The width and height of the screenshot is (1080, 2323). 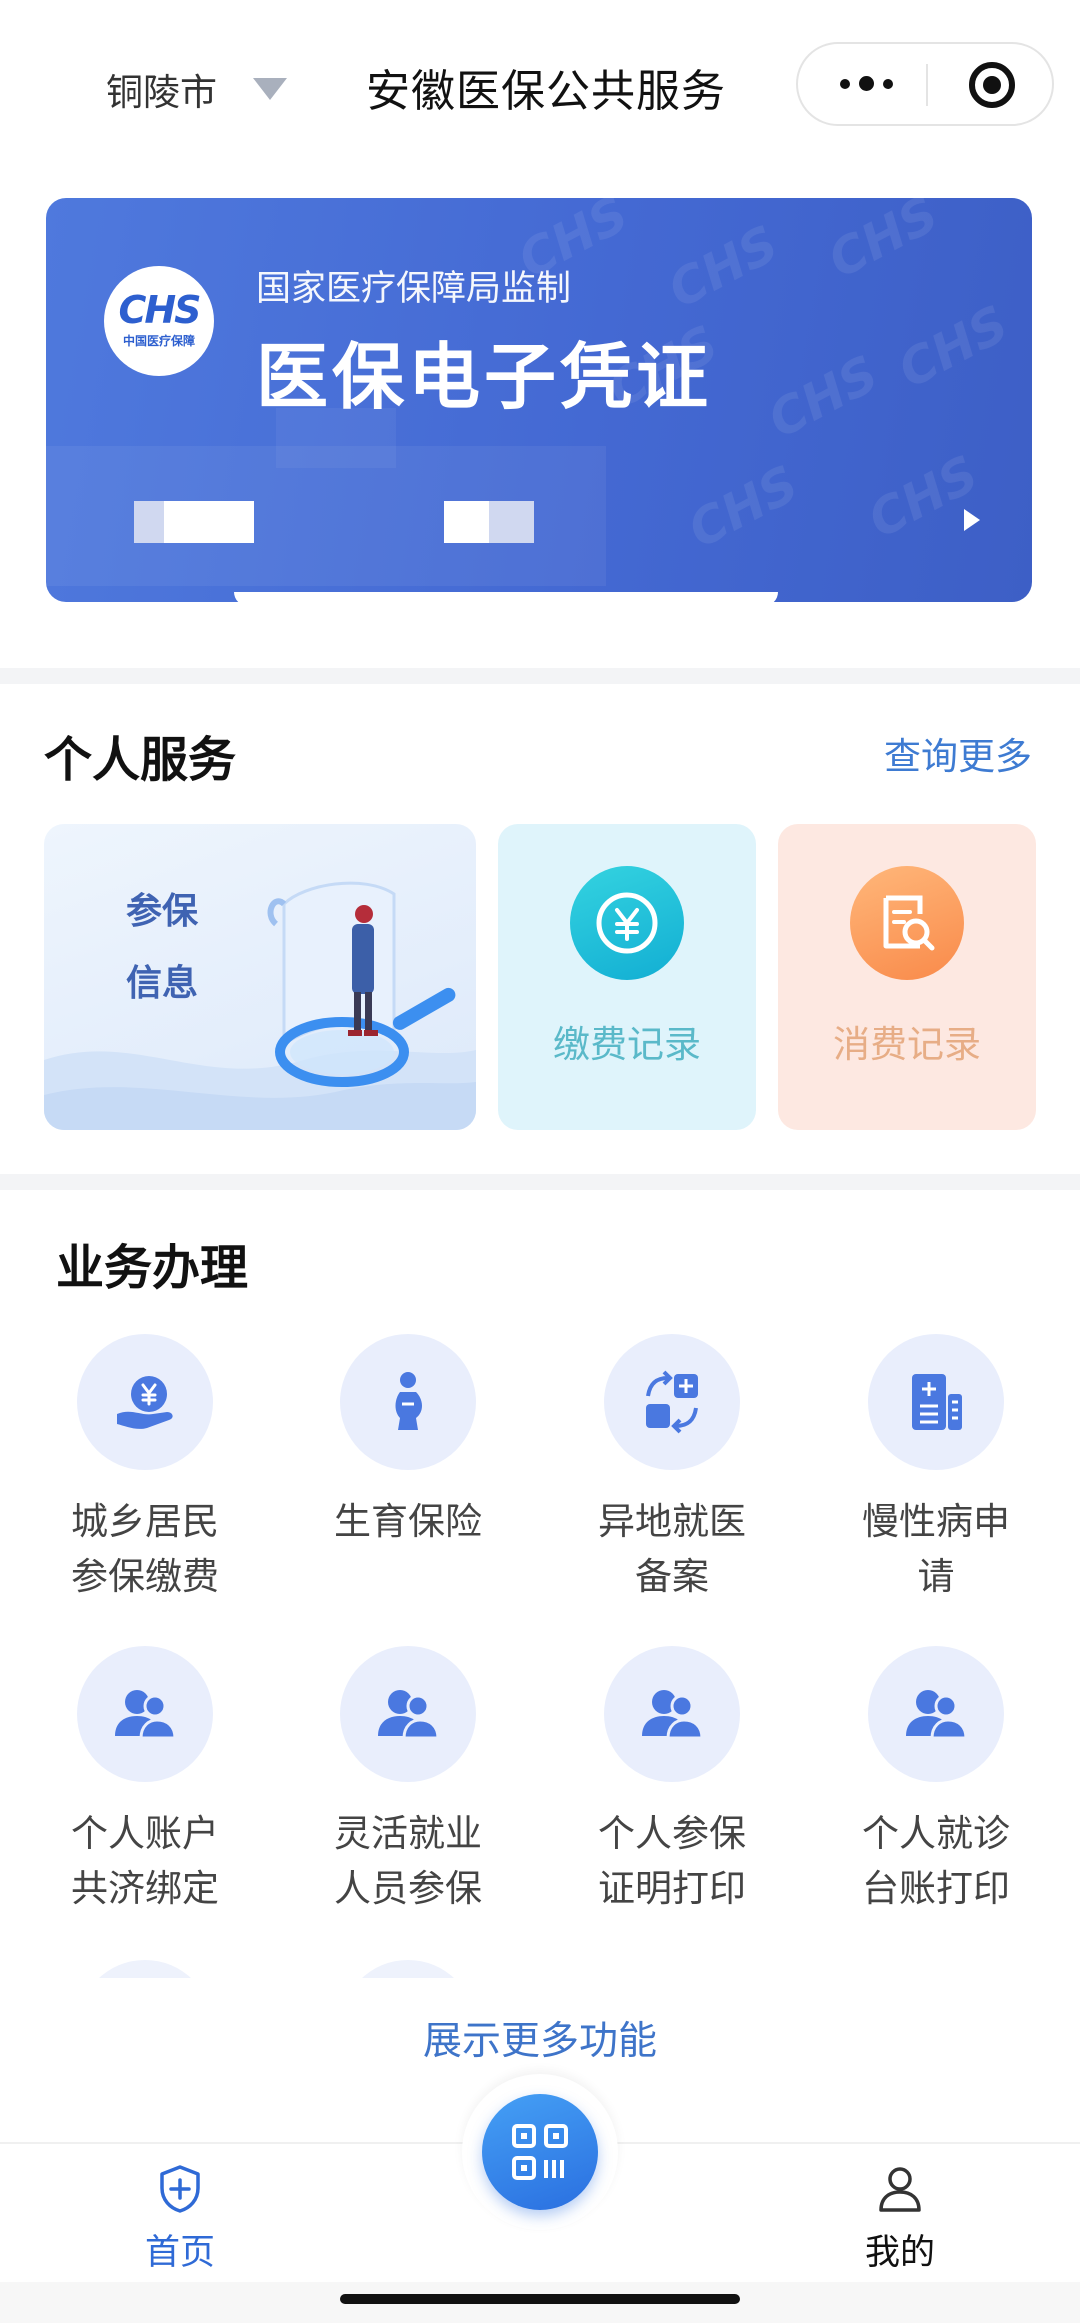 I want to click on play-arrow-icon, so click(x=972, y=520).